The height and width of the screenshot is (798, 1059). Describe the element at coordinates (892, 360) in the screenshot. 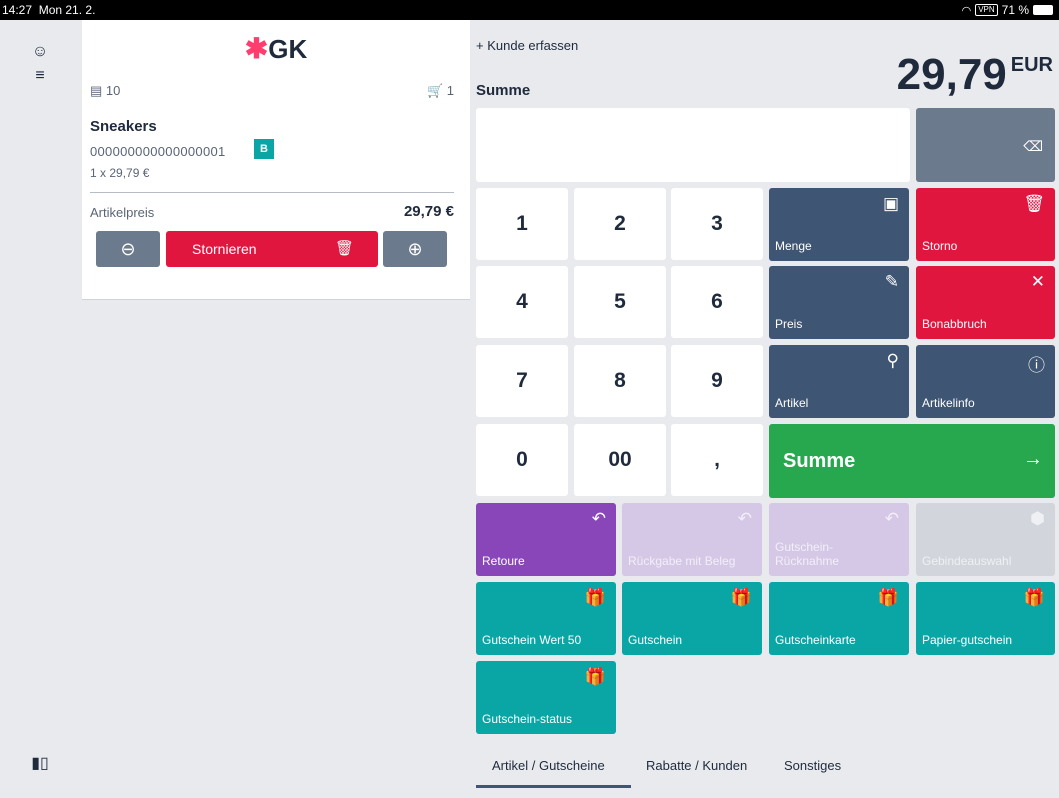

I see `search-icon: ⚲` at that location.